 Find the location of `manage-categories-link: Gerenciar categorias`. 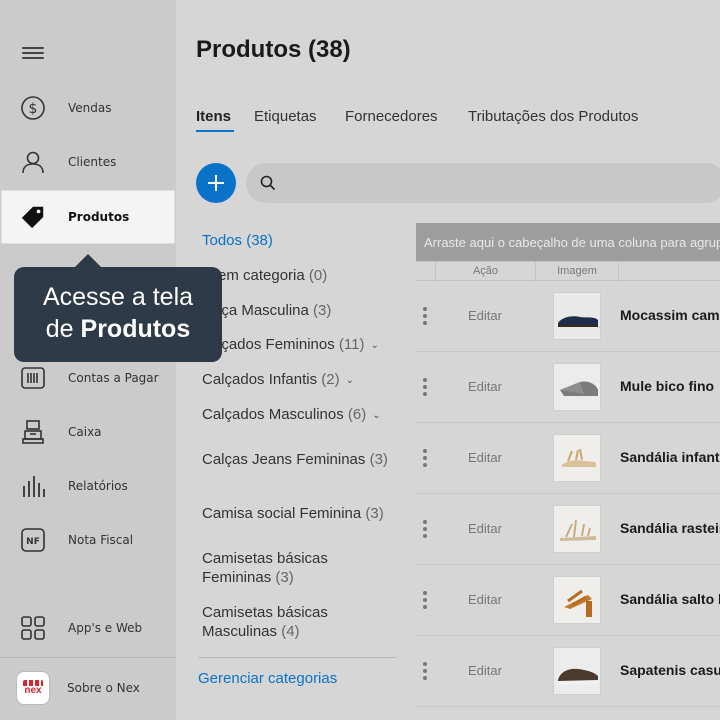

manage-categories-link: Gerenciar categorias is located at coordinates (267, 678).